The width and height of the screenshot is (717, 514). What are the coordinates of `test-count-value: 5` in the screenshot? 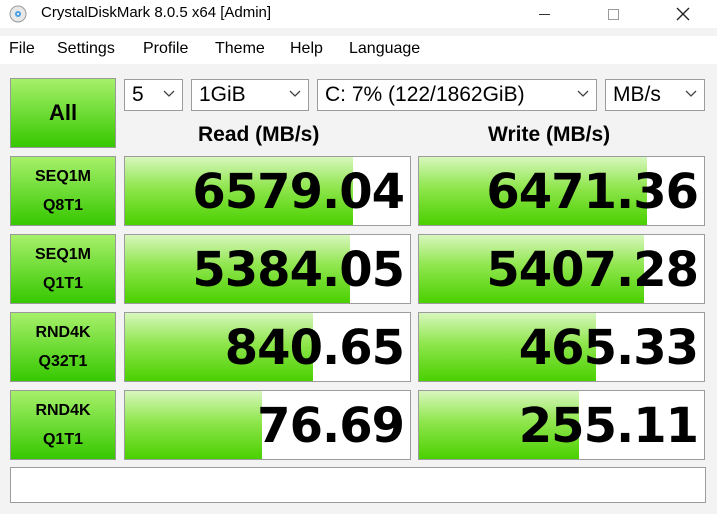 It's located at (138, 94).